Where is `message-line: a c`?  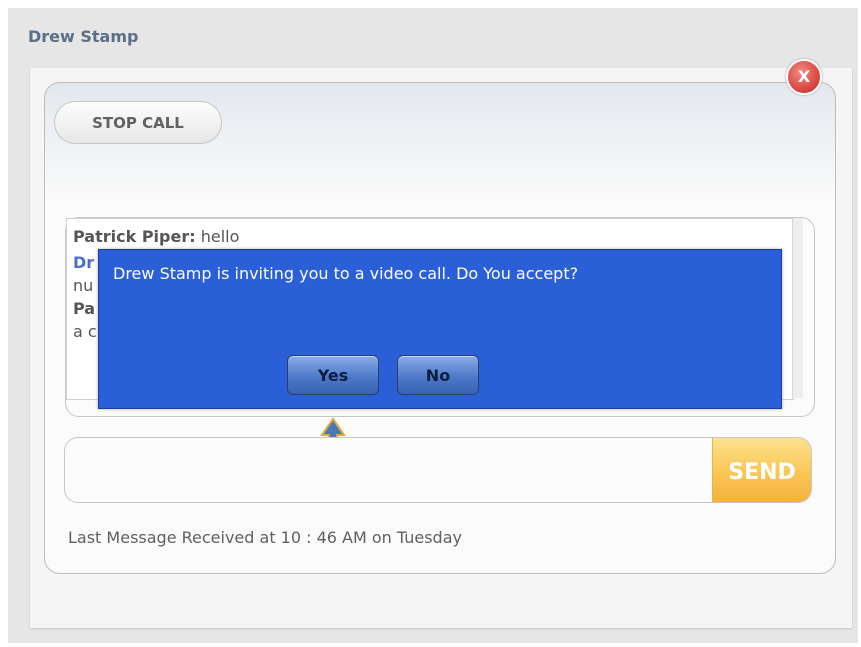 message-line: a c is located at coordinates (85, 332).